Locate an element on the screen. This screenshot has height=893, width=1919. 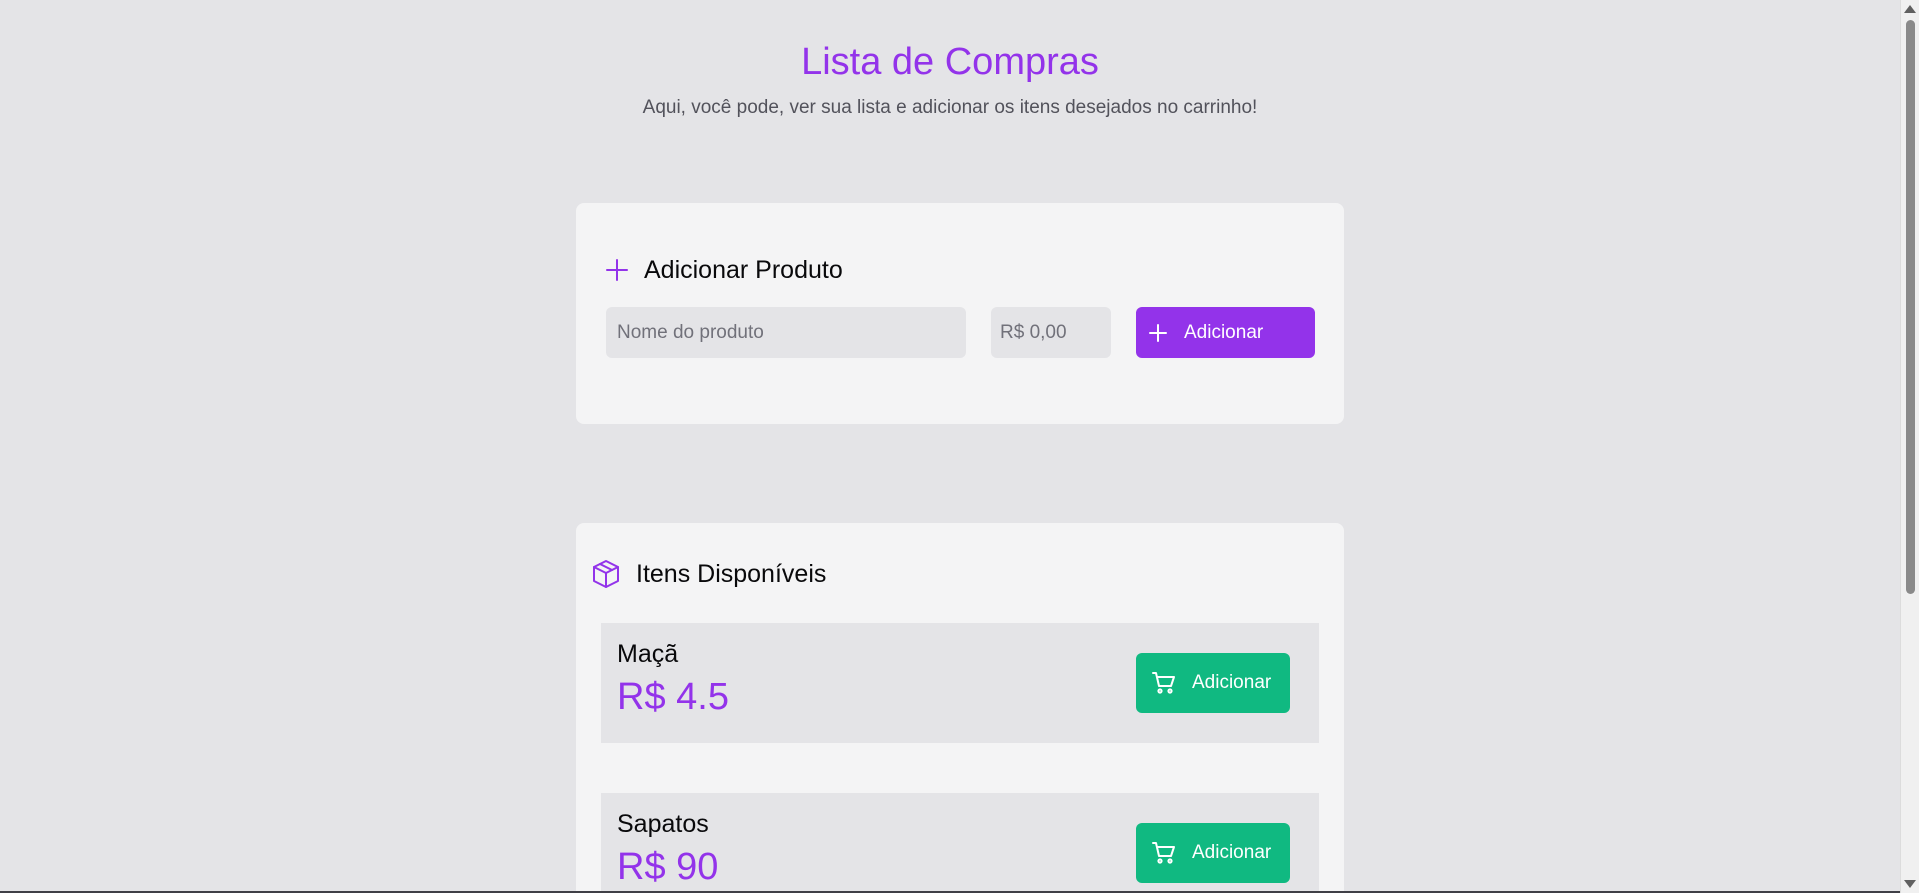
vertical-scrollbar is located at coordinates (1909, 446).